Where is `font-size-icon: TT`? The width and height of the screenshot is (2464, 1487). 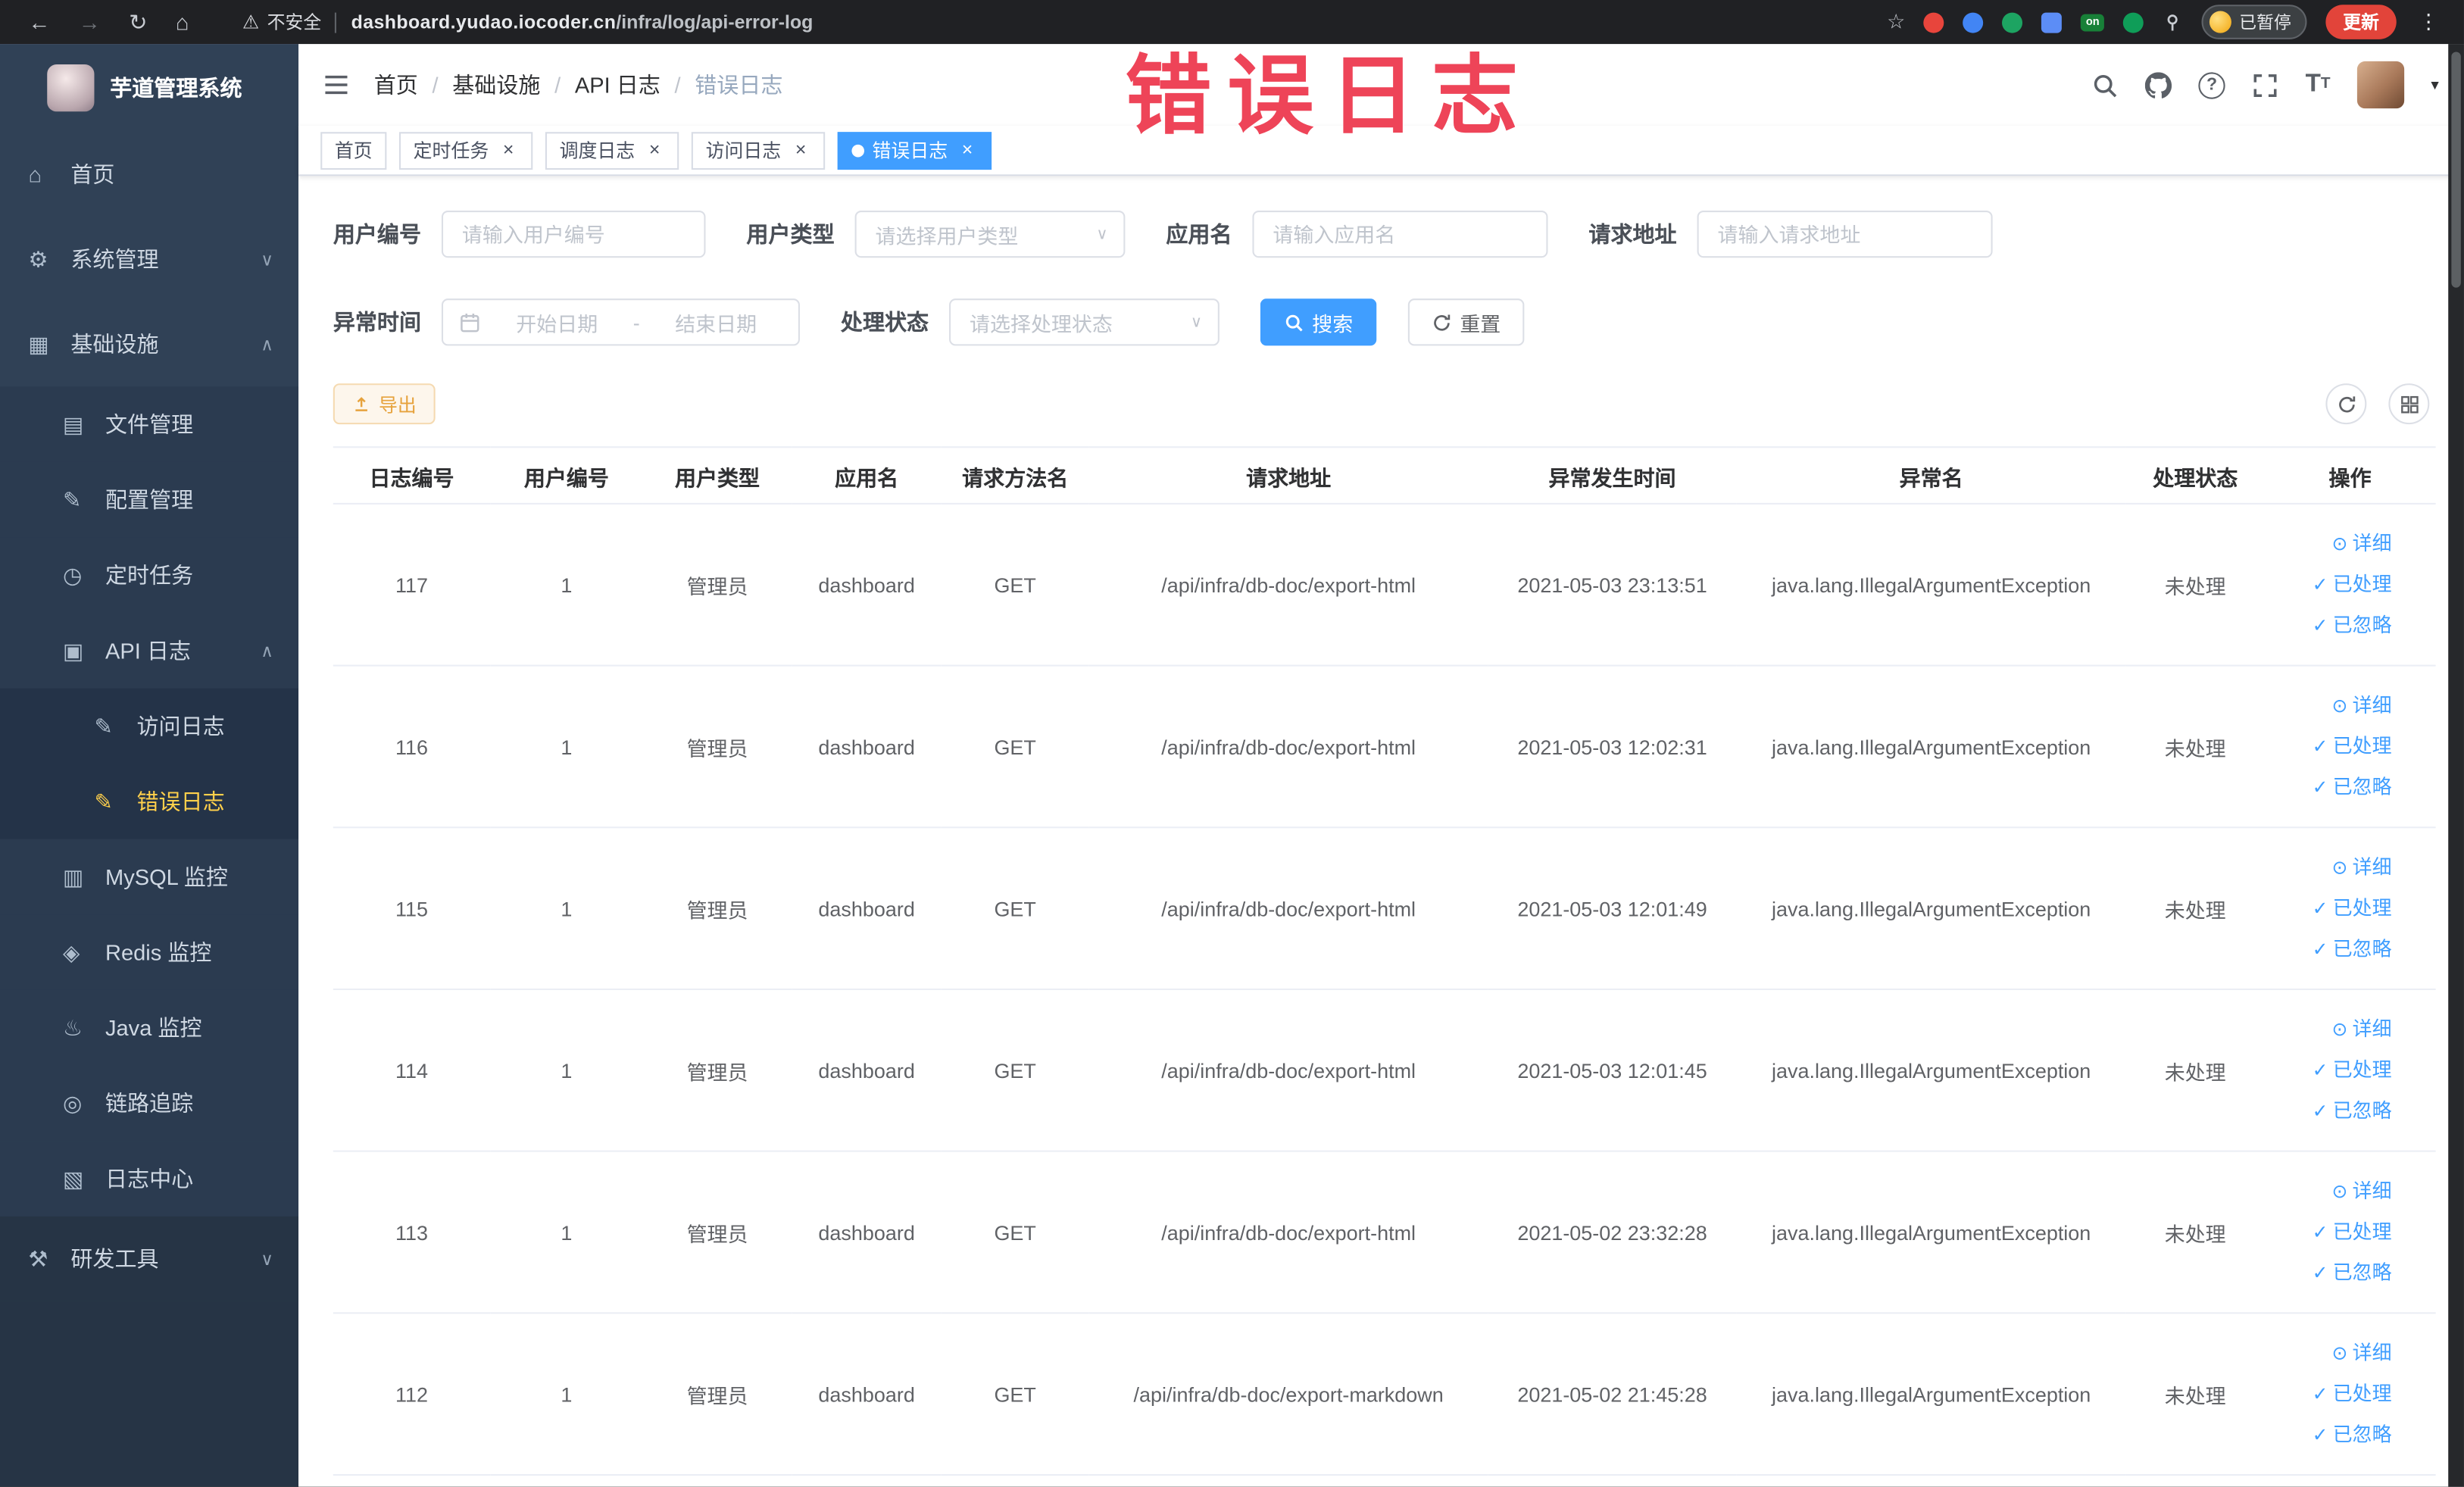 font-size-icon: TT is located at coordinates (2318, 84).